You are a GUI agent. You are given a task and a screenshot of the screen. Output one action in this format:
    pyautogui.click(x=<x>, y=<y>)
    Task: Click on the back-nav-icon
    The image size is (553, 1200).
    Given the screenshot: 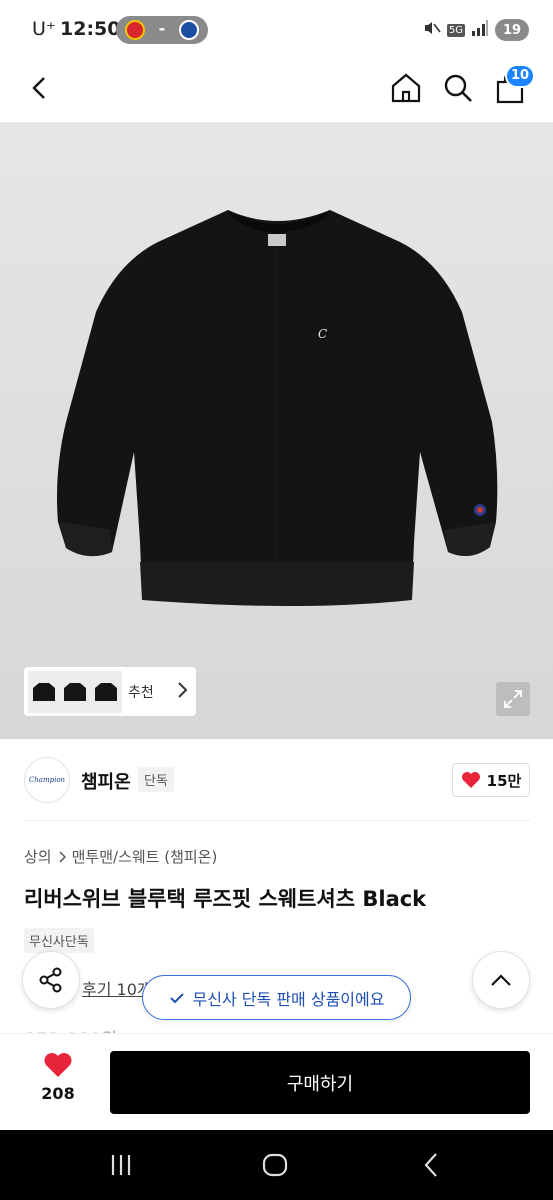 What is the action you would take?
    pyautogui.click(x=430, y=1165)
    